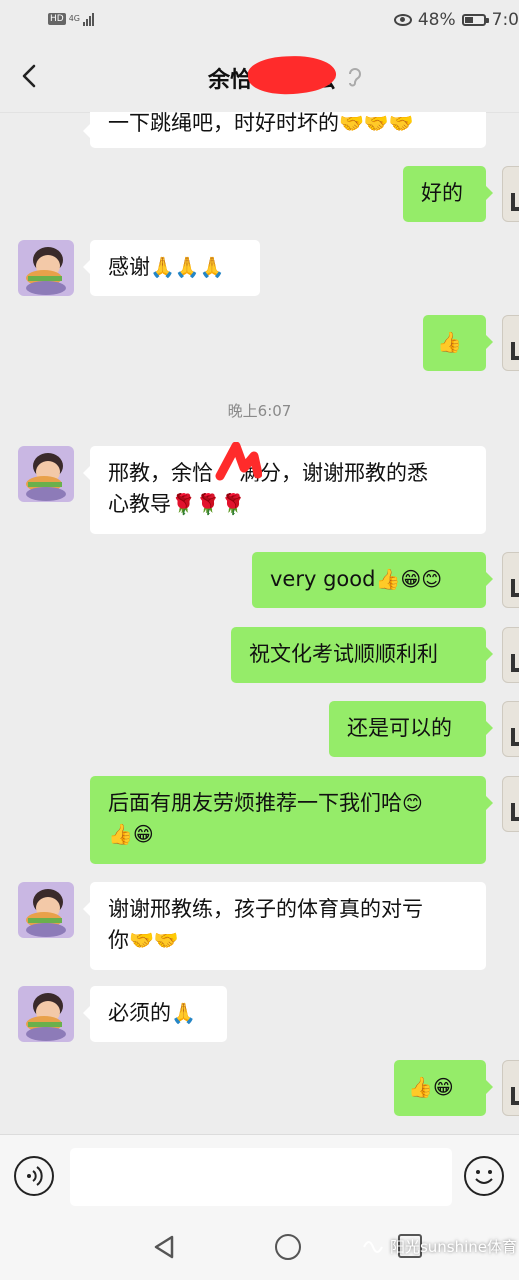  What do you see at coordinates (373, 1246) in the screenshot?
I see `wechat-channel-icon` at bounding box center [373, 1246].